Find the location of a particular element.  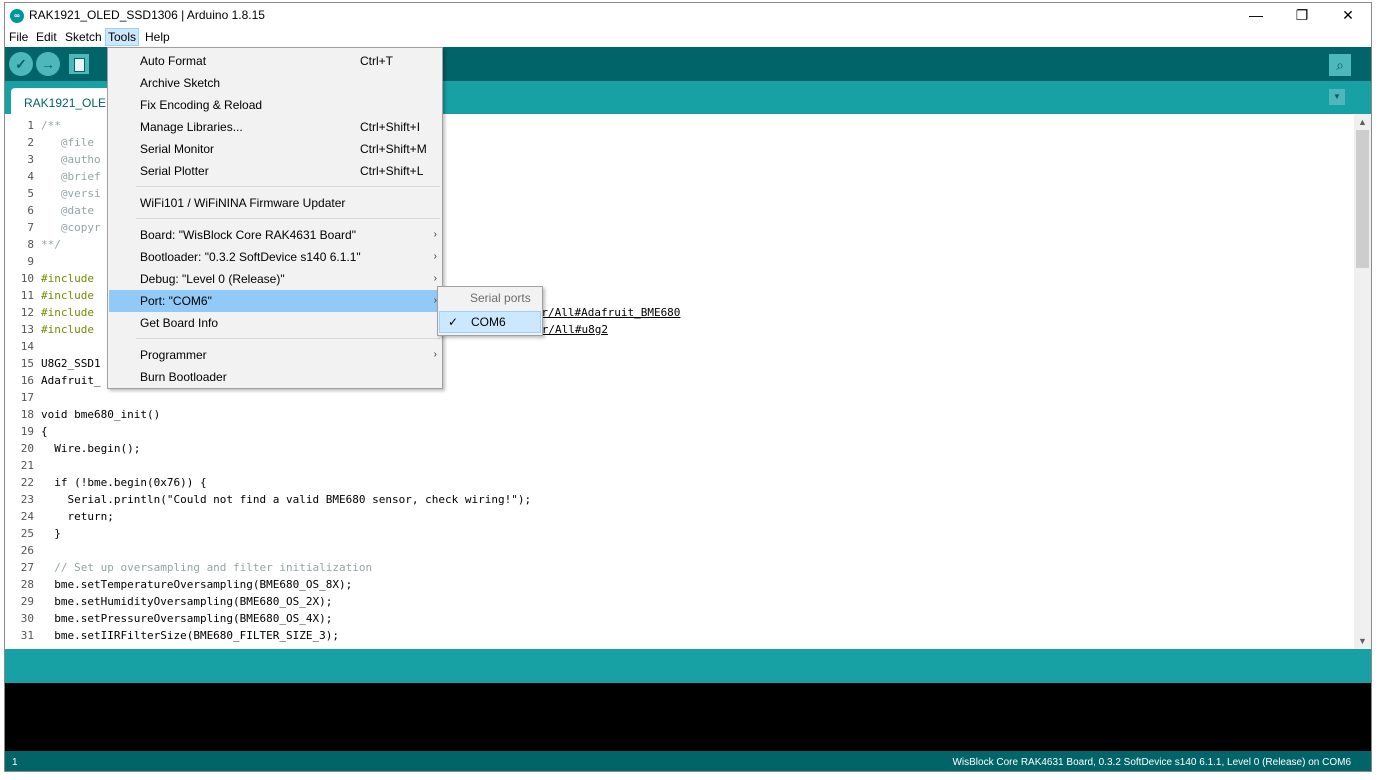

menu-item-shortcut: Ctrl+T is located at coordinates (376, 61).